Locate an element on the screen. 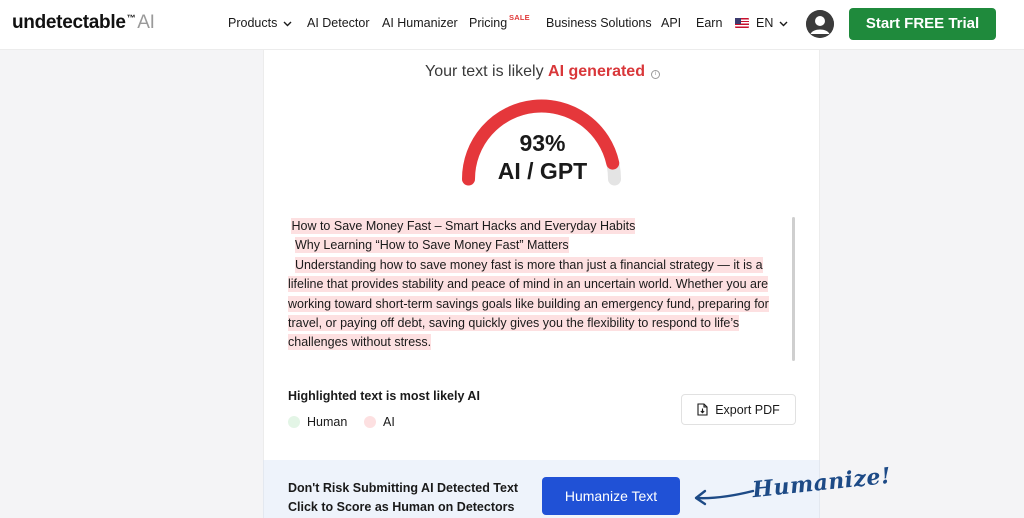 The width and height of the screenshot is (1024, 518). export-pdf-label: Export PDF is located at coordinates (747, 409).